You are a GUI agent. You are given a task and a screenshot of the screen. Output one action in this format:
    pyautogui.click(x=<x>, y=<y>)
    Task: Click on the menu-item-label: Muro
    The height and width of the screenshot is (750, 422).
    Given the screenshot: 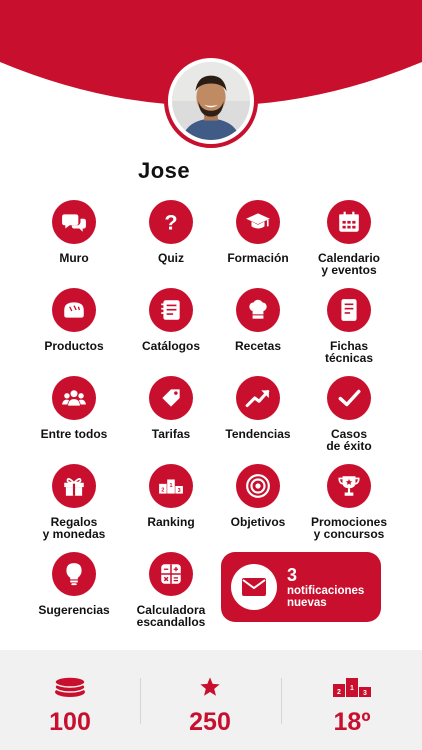 What is the action you would take?
    pyautogui.click(x=74, y=258)
    